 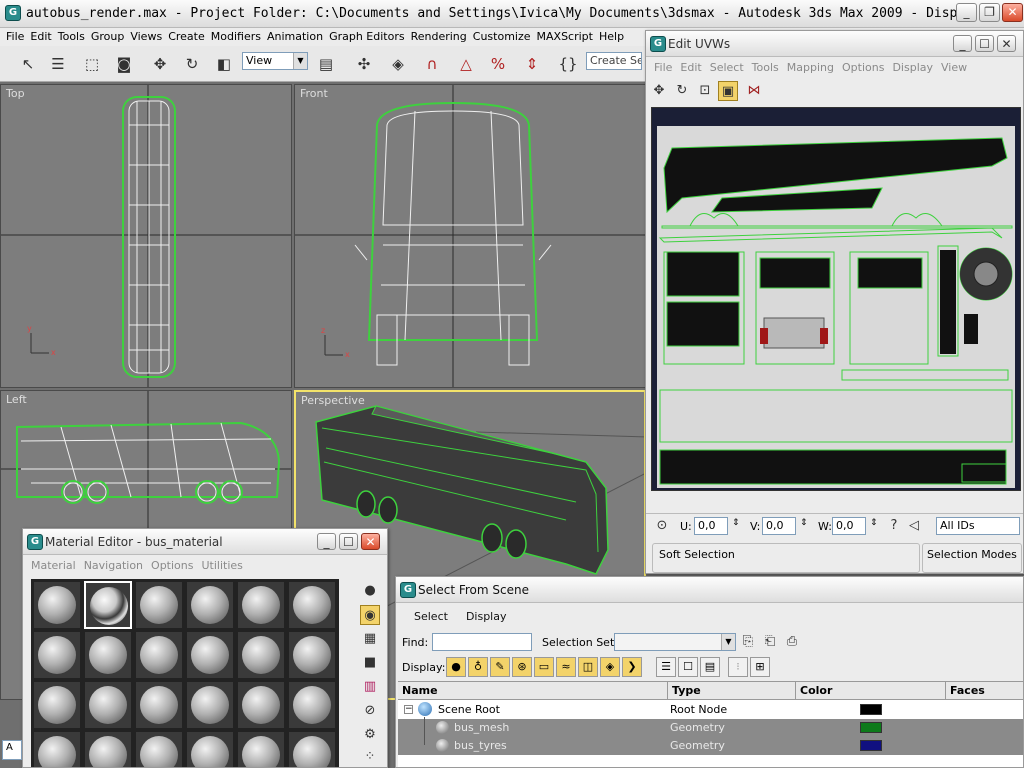 What do you see at coordinates (432, 64) in the screenshot?
I see `snaps-toggle-icon: ∩` at bounding box center [432, 64].